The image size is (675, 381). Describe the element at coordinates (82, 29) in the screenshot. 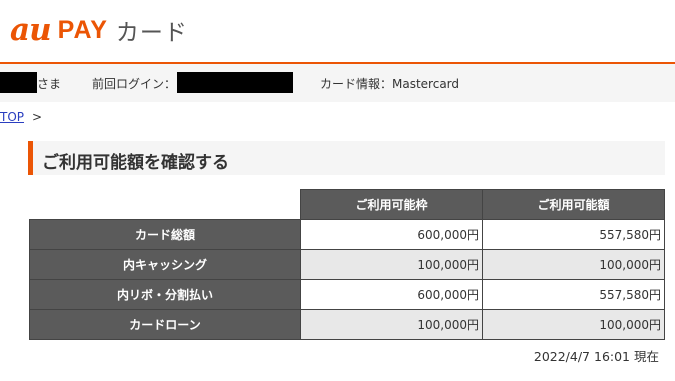

I see `logo-pay: PAY` at that location.